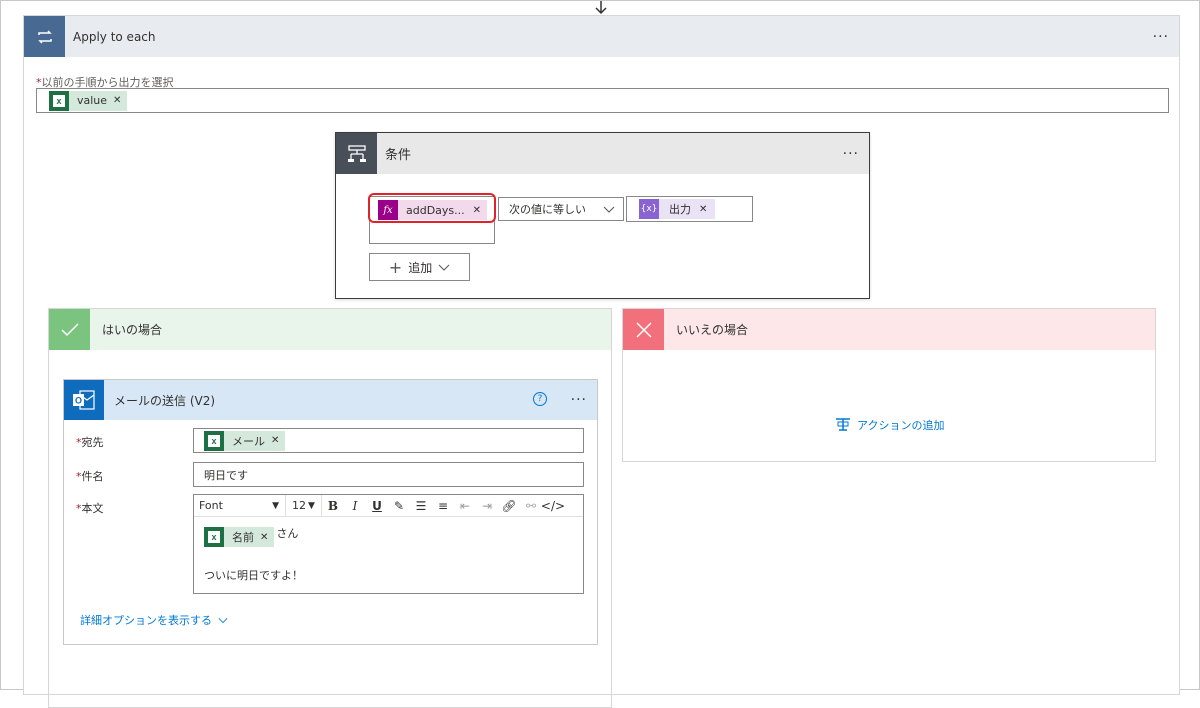 This screenshot has width=1200, height=708. I want to click on body-line-1: x 名前 ✕ さん, so click(251, 537).